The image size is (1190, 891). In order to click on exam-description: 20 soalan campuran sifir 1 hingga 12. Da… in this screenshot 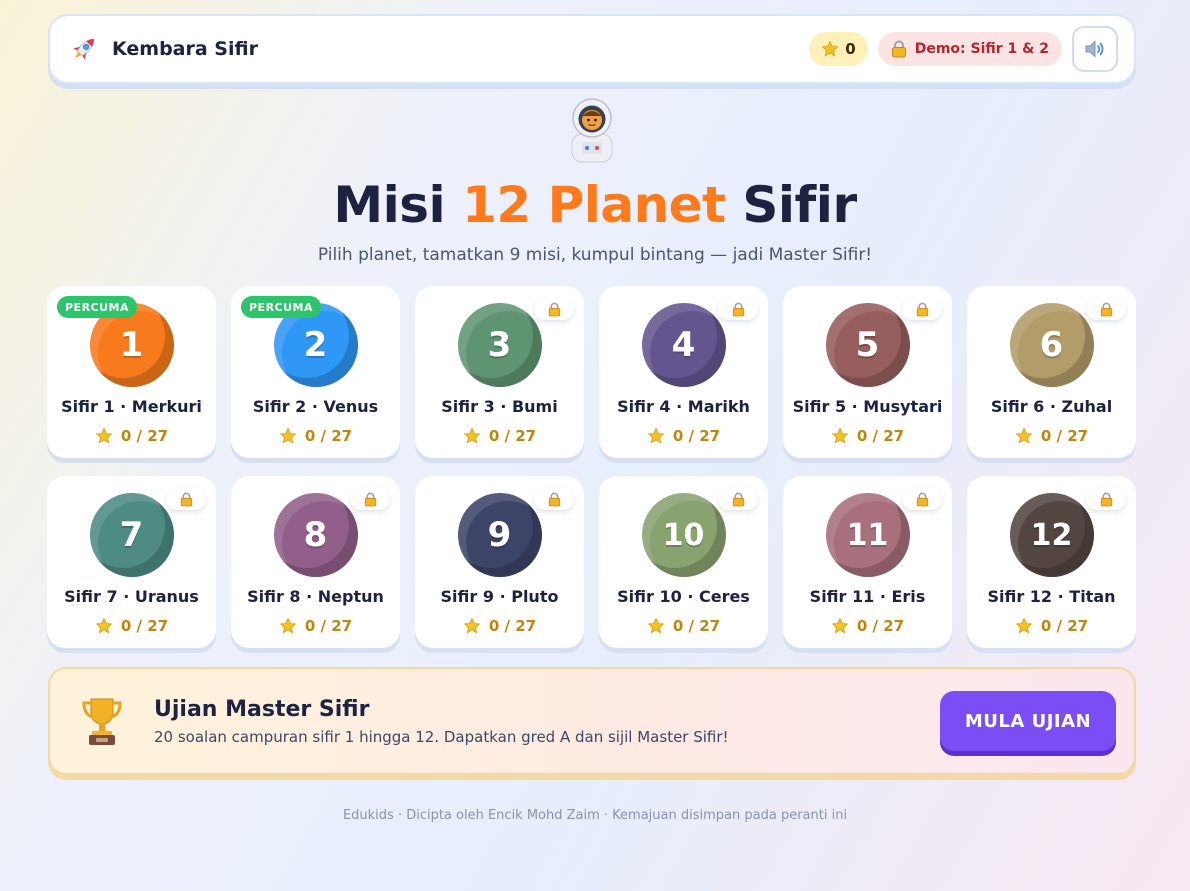, I will do `click(441, 736)`.